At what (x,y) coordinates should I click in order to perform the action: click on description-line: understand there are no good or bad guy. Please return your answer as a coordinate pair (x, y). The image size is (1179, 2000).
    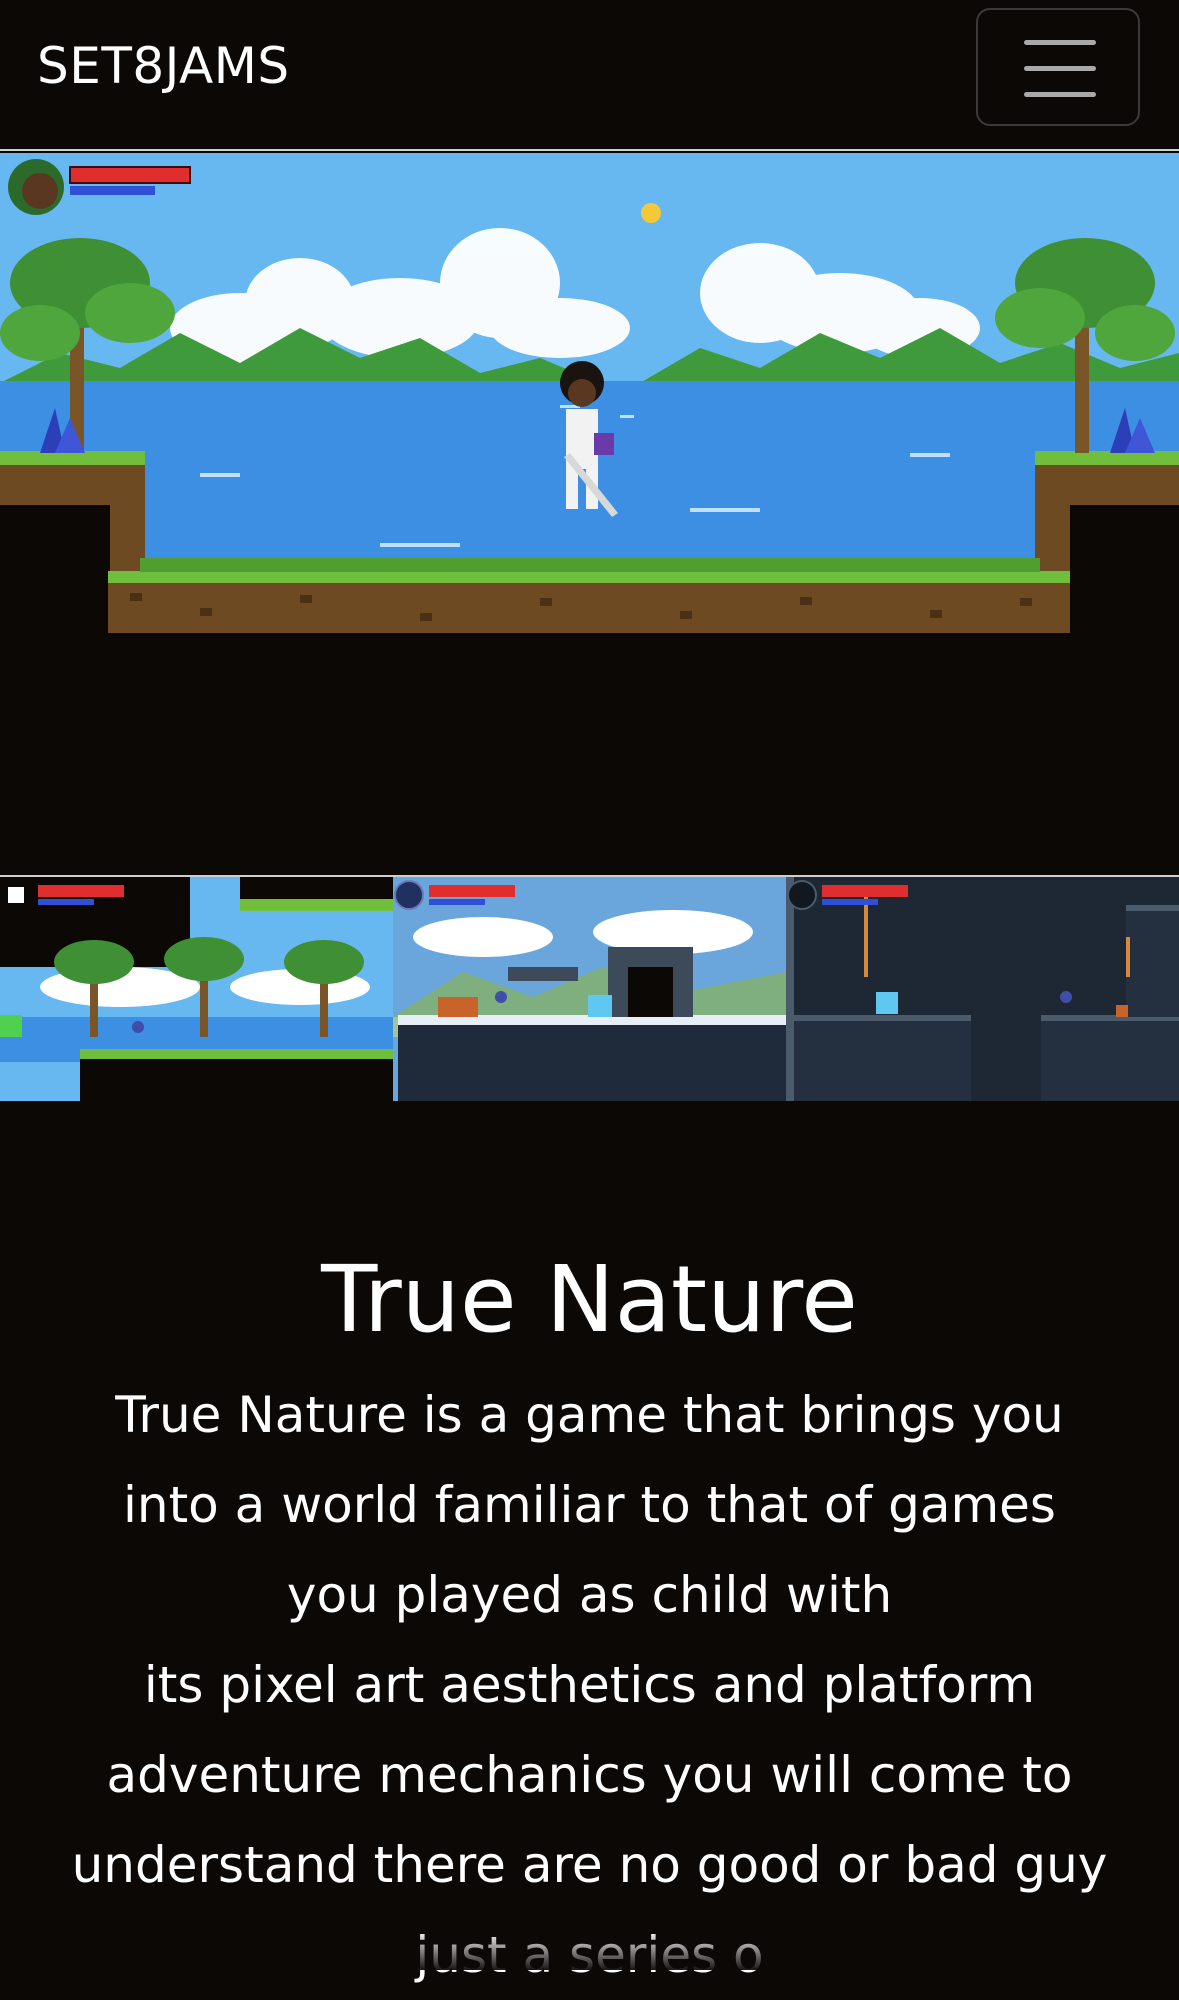
    Looking at the image, I should click on (589, 1865).